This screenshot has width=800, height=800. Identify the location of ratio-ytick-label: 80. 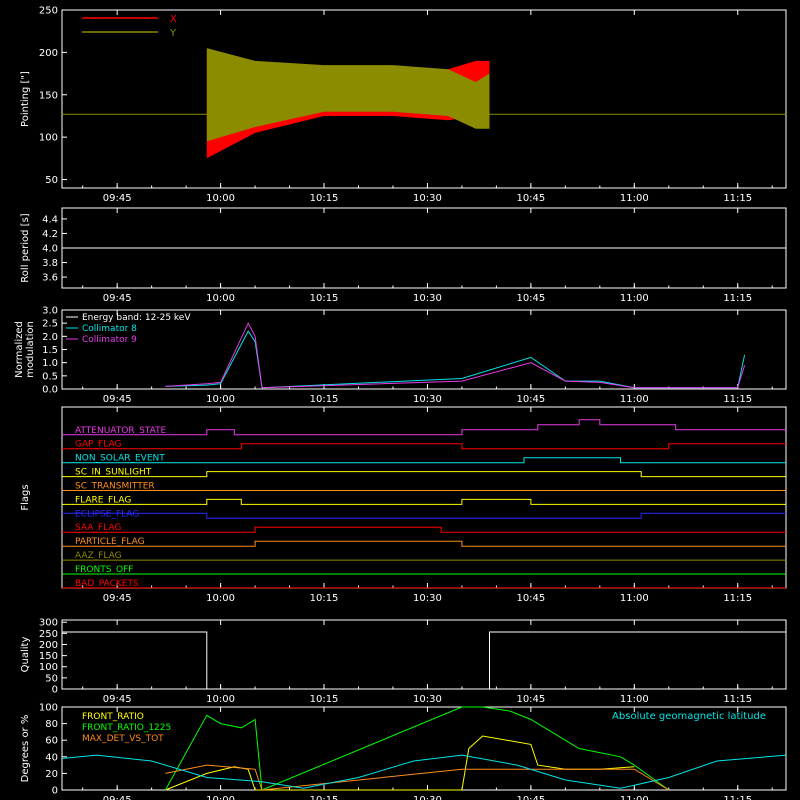
(51, 724).